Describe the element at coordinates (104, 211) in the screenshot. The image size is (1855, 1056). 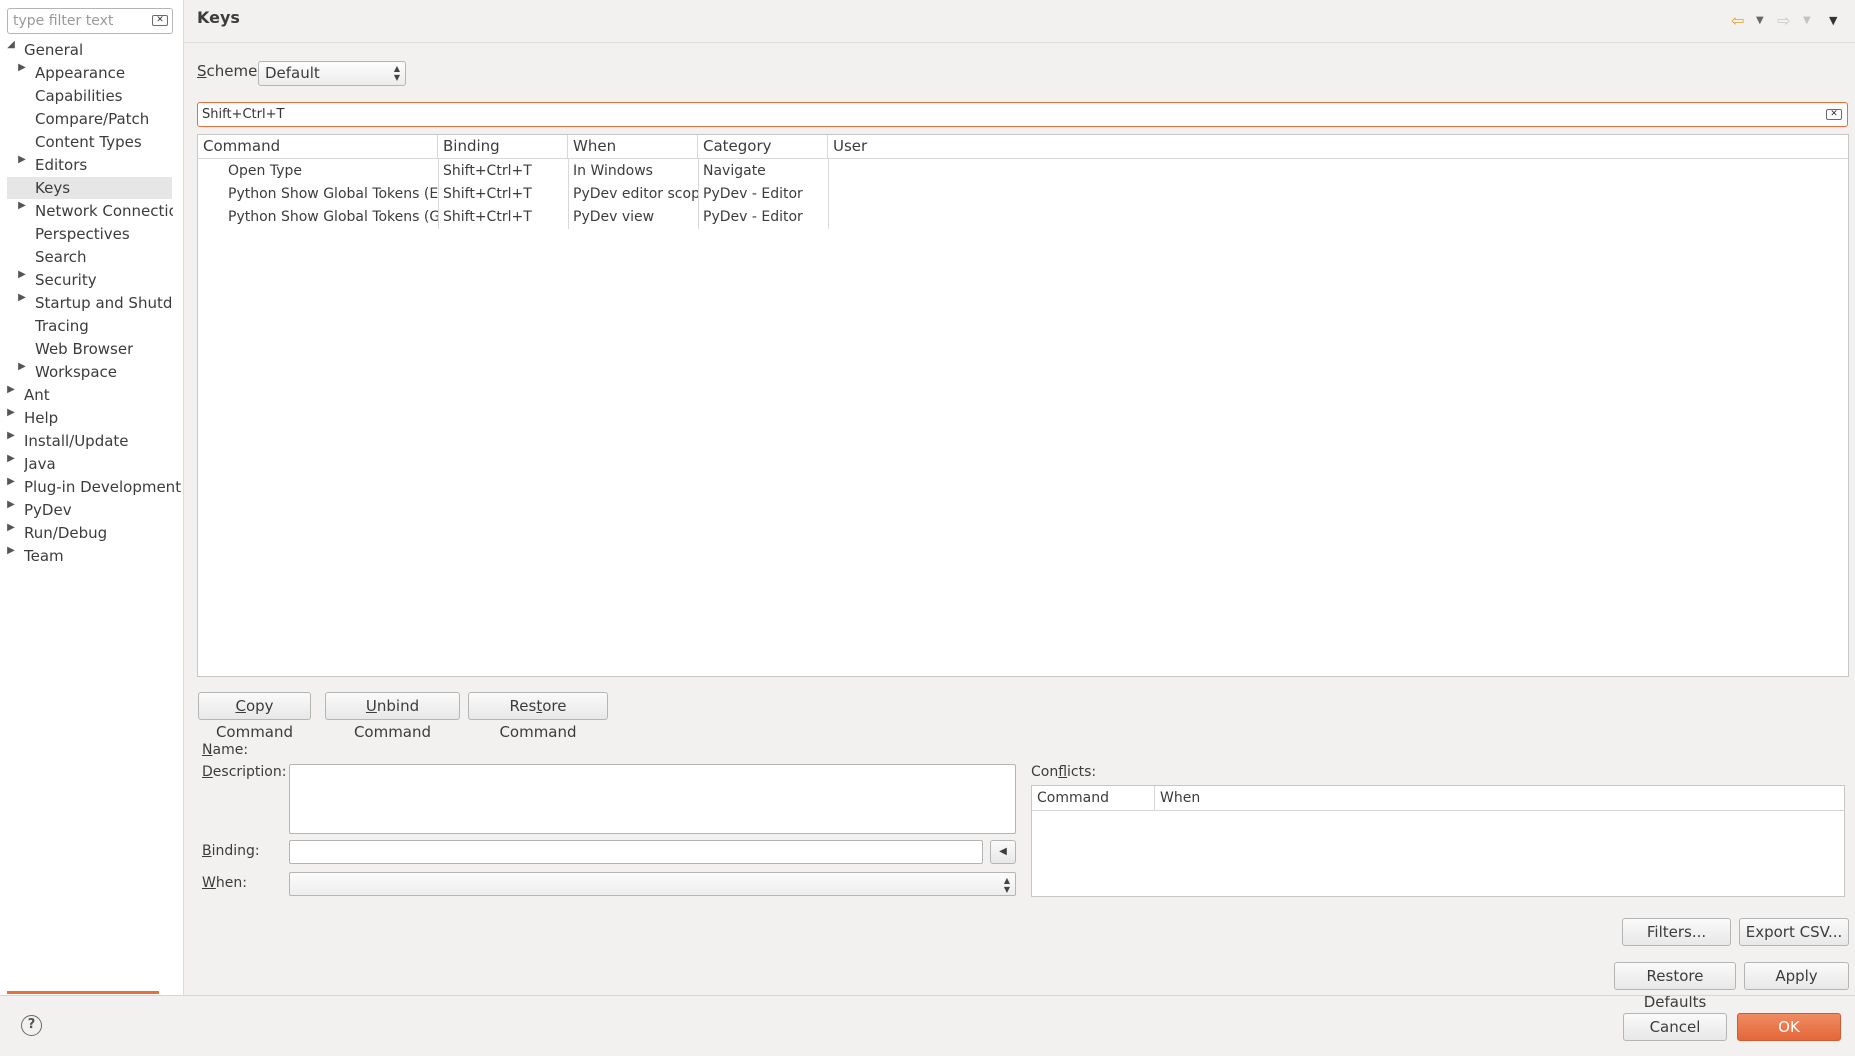
I see `tree-item-network-connection: Network Connection` at that location.